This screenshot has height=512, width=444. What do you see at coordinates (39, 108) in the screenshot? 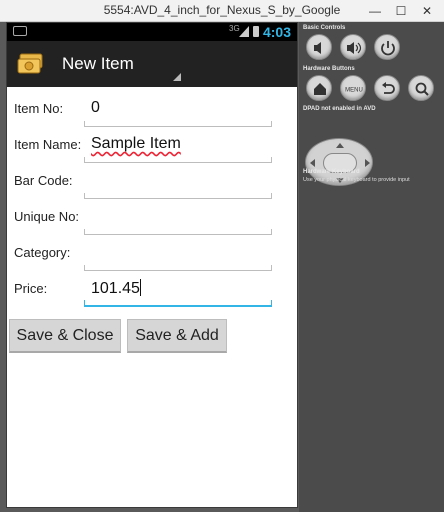
I see `item-no-label: Item No:` at bounding box center [39, 108].